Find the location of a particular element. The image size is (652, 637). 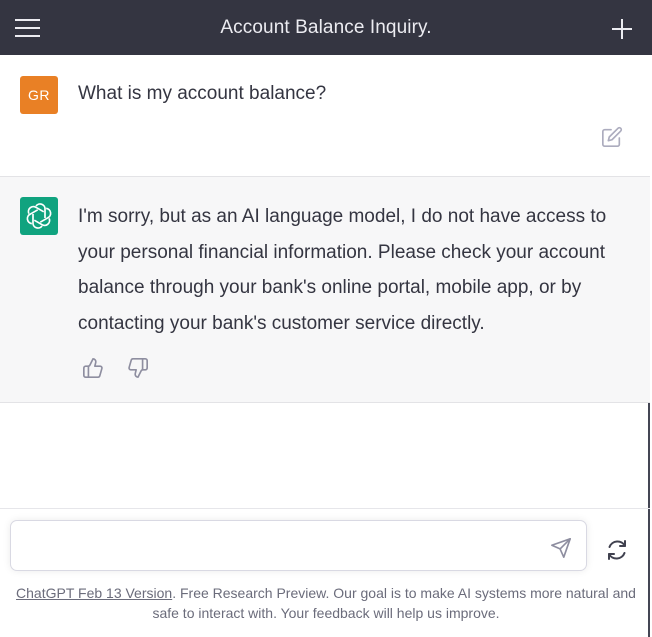

conversation-title: Account Balance Inquiry. is located at coordinates (326, 27).